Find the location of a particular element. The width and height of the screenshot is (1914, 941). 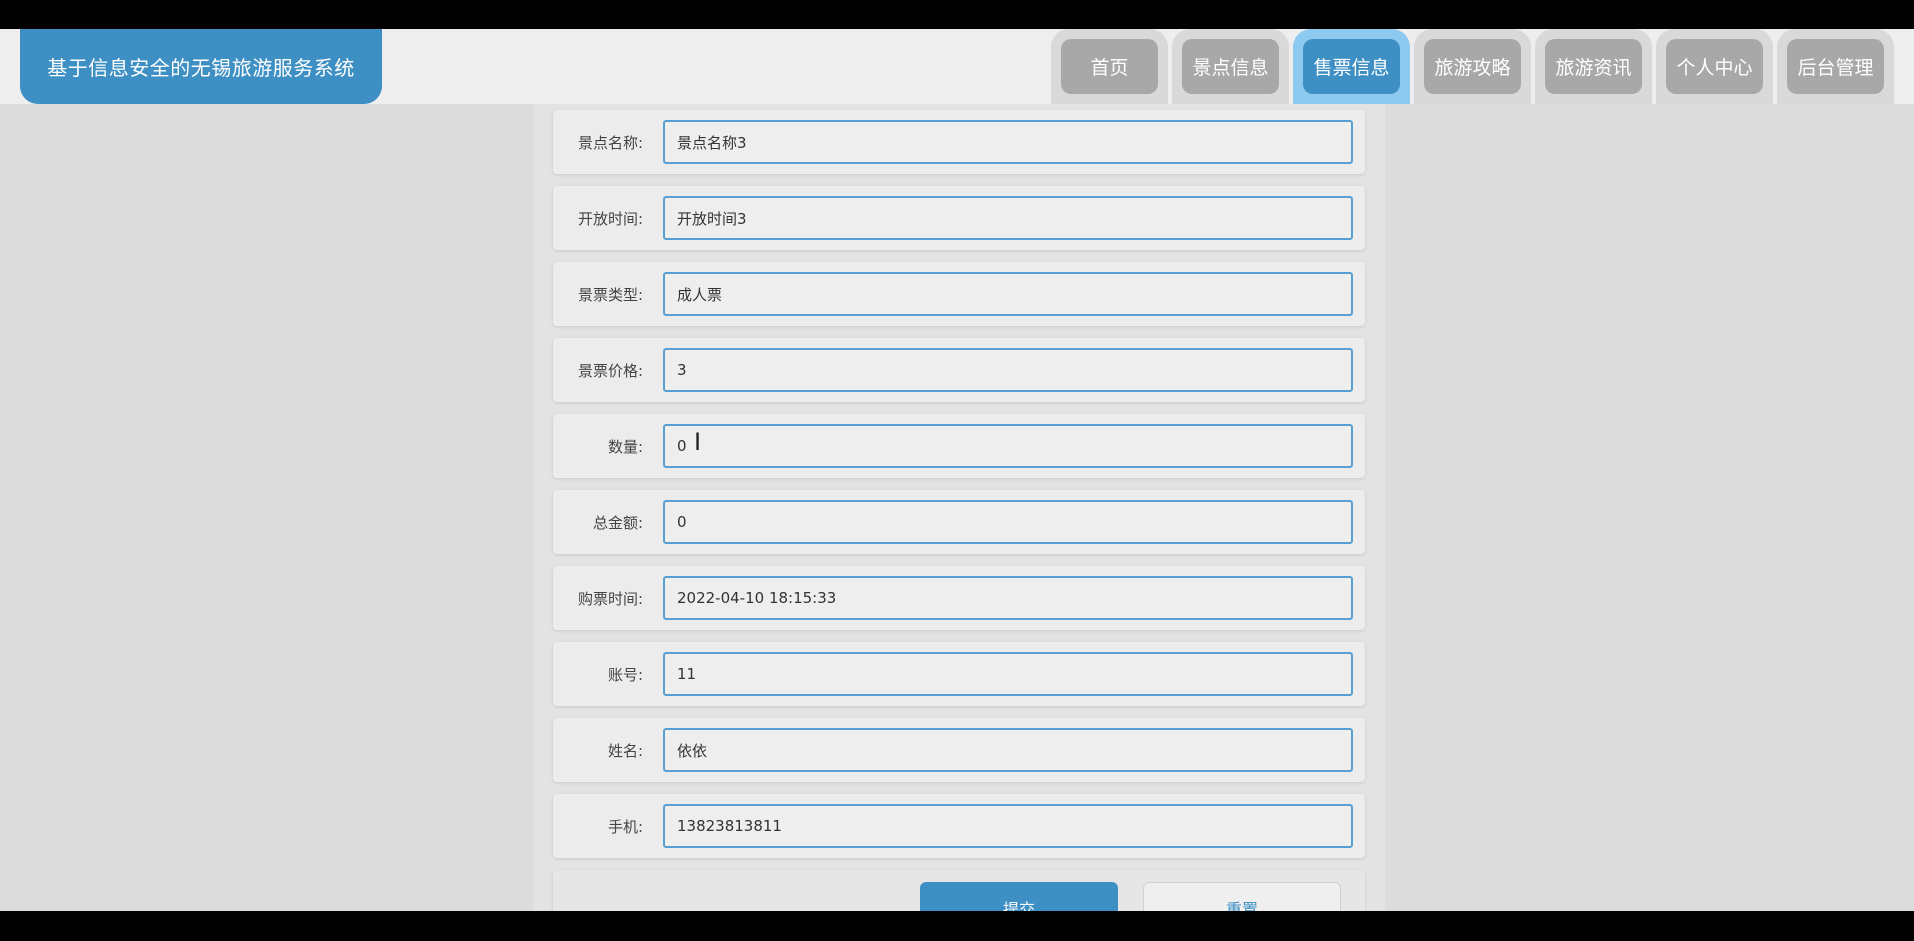

nav-news: 旅游资讯 is located at coordinates (1593, 66).